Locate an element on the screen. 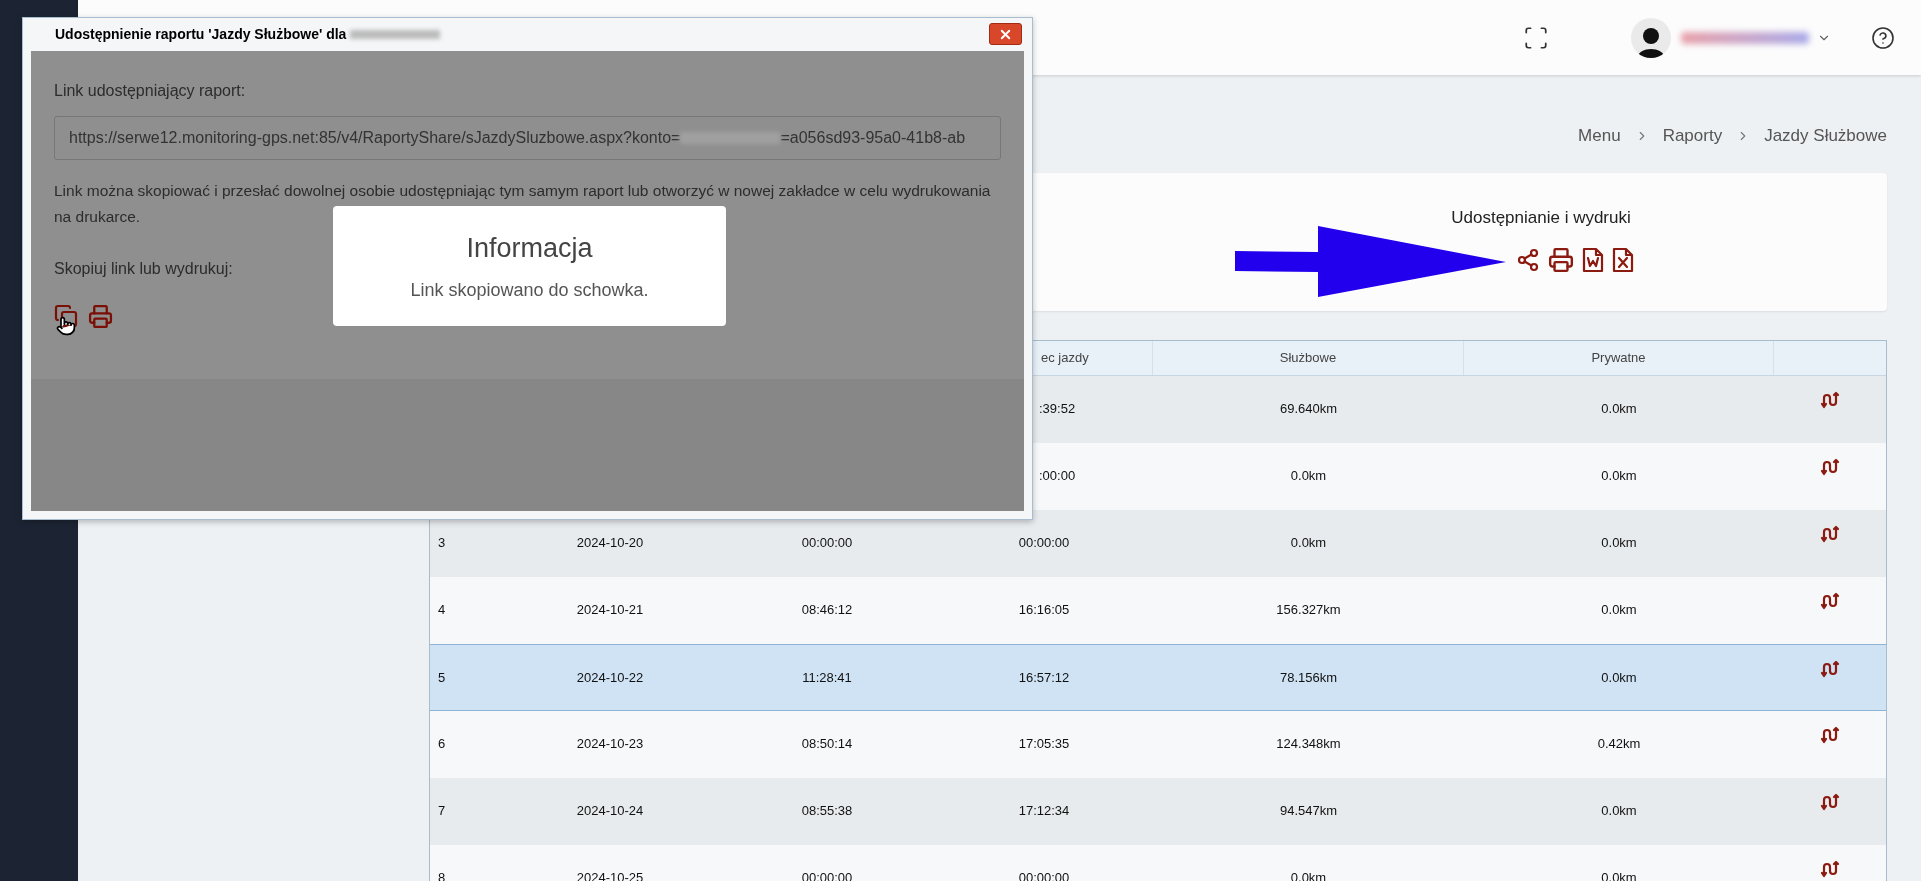 The width and height of the screenshot is (1921, 881). table-cell: 11:28:41 is located at coordinates (827, 677).